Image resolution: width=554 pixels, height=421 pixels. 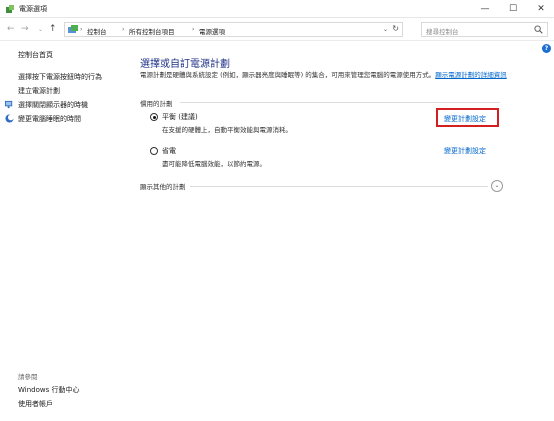 What do you see at coordinates (154, 151) in the screenshot?
I see `plan-power-saver-radio` at bounding box center [154, 151].